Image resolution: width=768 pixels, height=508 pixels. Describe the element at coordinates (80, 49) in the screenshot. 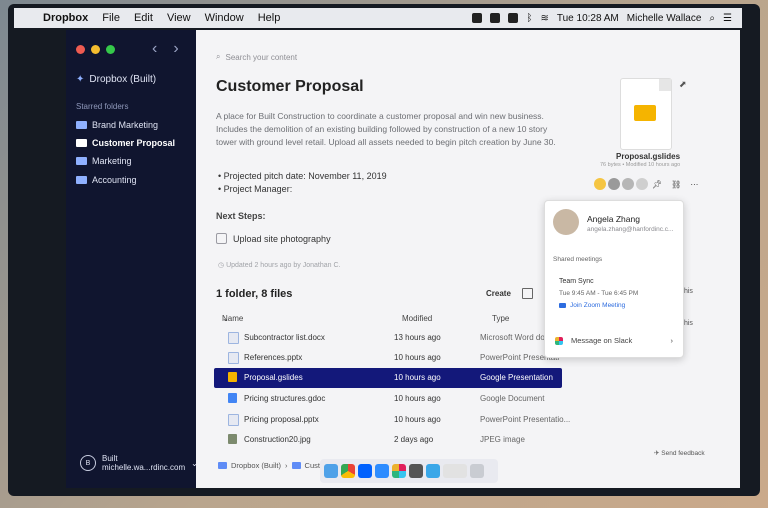

I see `close-window-button` at that location.